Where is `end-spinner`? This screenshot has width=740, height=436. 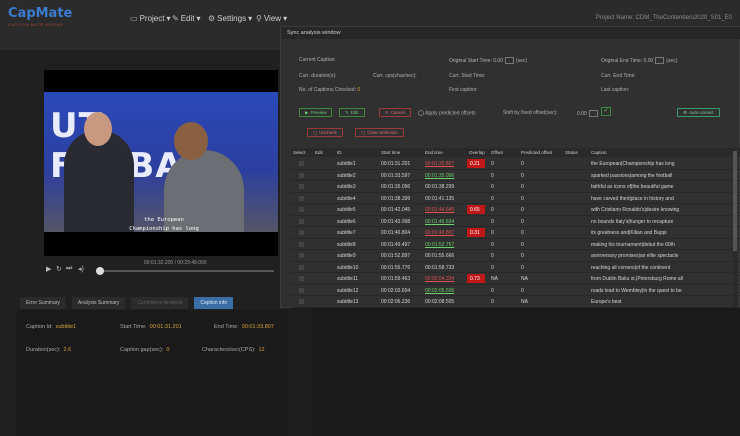 end-spinner is located at coordinates (660, 60).